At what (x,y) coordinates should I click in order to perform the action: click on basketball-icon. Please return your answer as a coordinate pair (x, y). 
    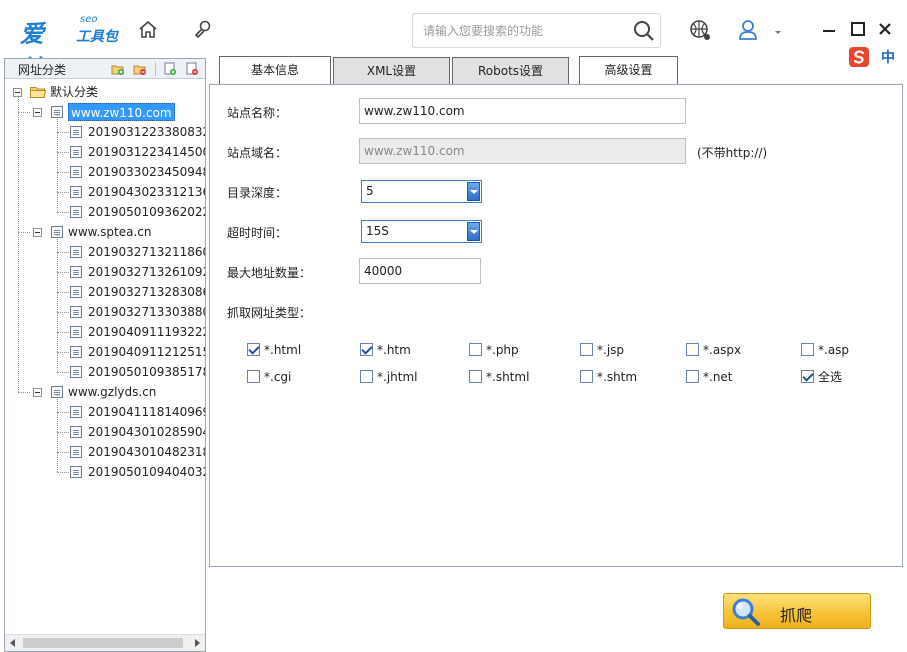
    Looking at the image, I should click on (700, 30).